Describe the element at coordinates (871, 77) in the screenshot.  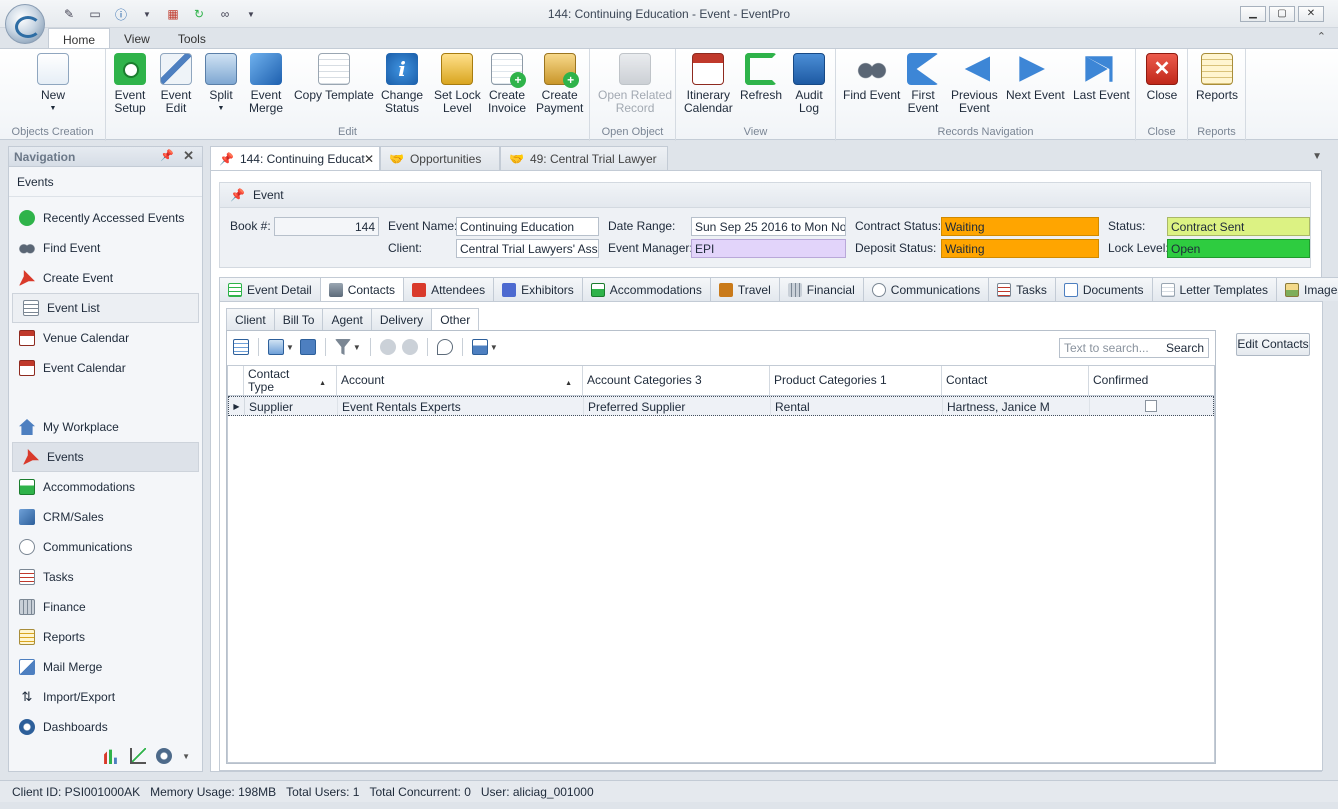
I see `find-event-button: Find Event` at that location.